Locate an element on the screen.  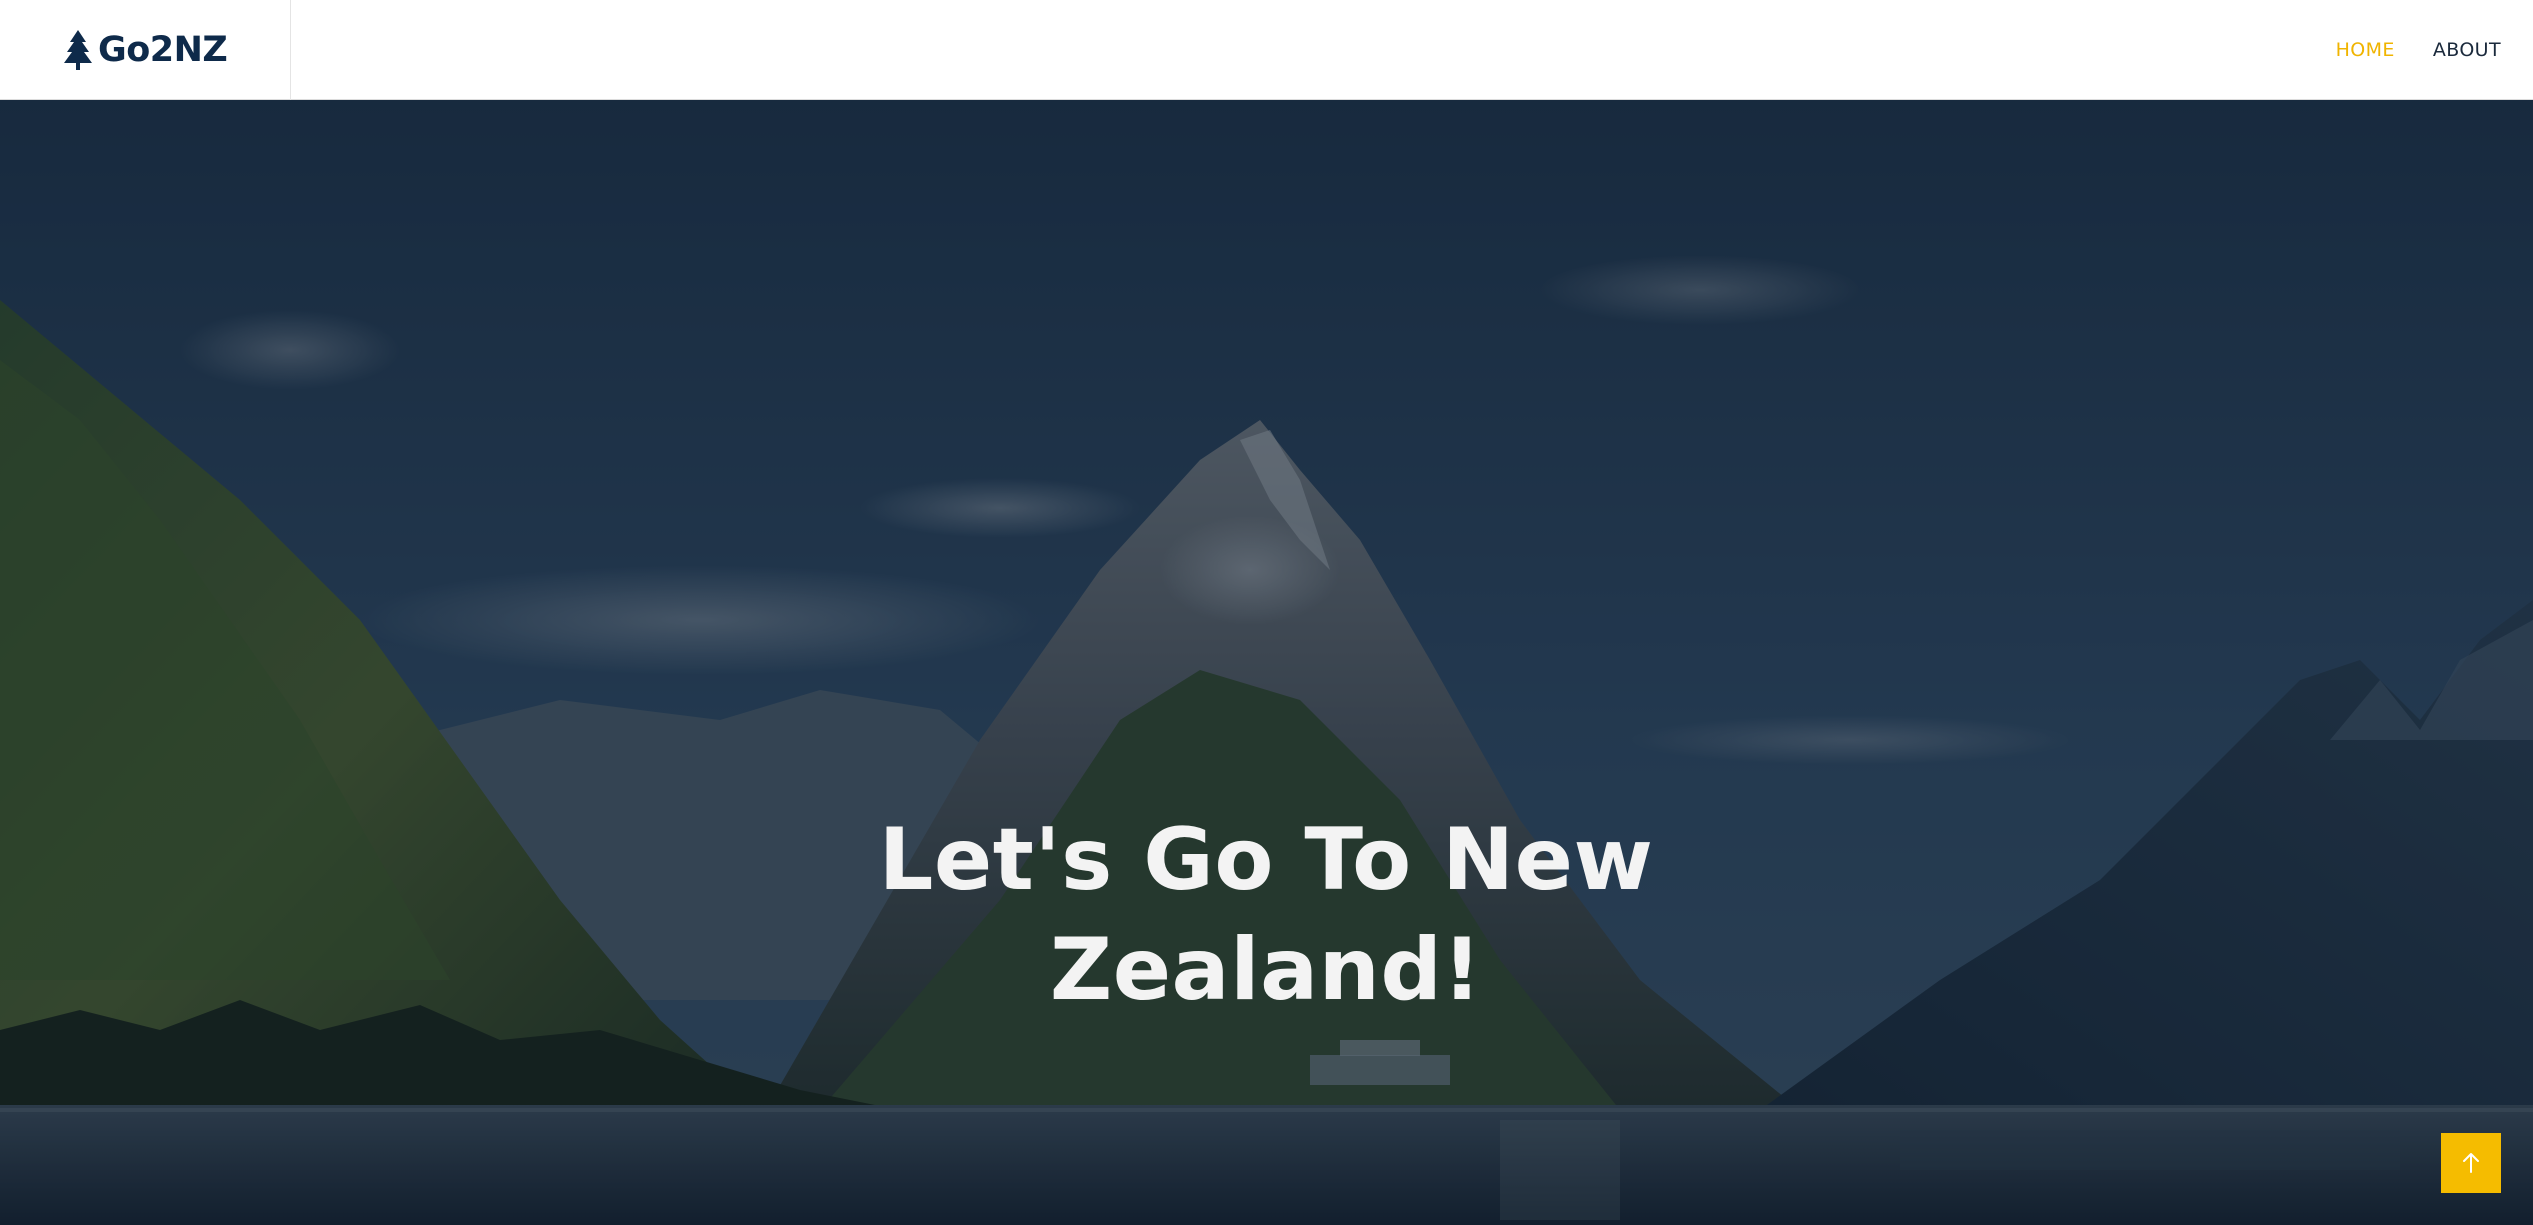
nav-item-about: ABOUT is located at coordinates (2467, 50).